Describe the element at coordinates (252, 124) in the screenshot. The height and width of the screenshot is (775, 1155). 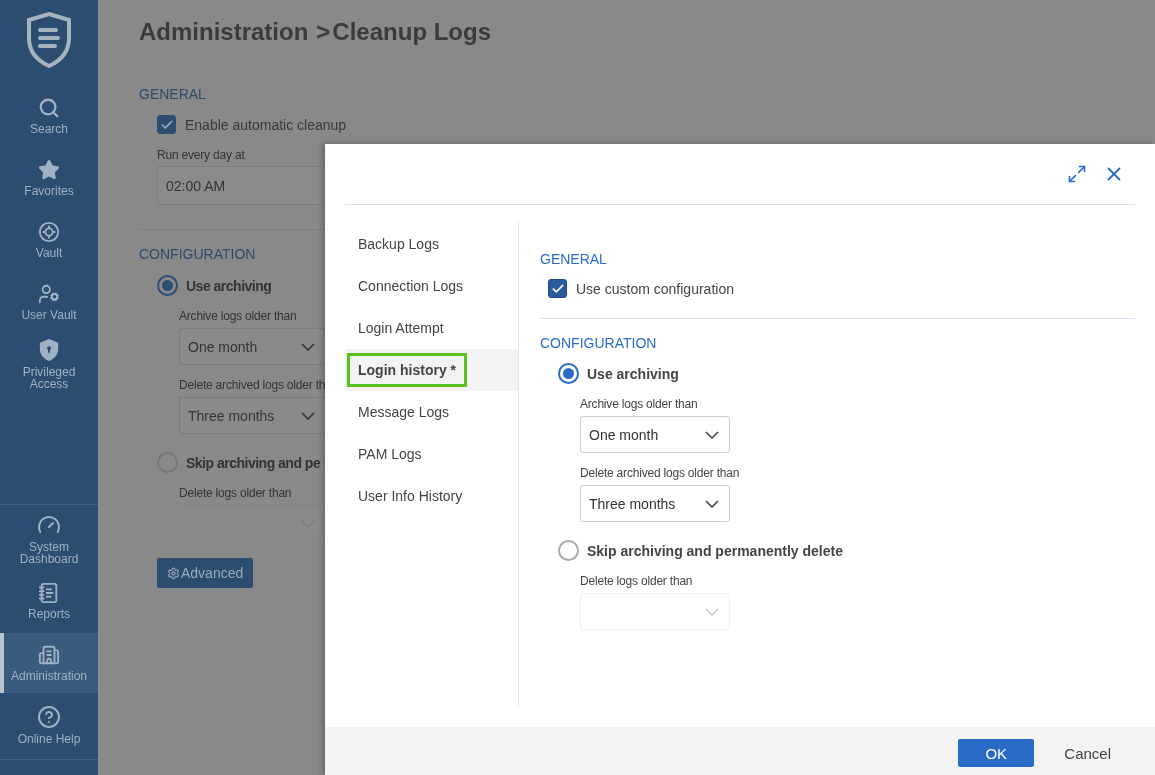
I see `checkbox-option: Enable automatic cleanup` at that location.